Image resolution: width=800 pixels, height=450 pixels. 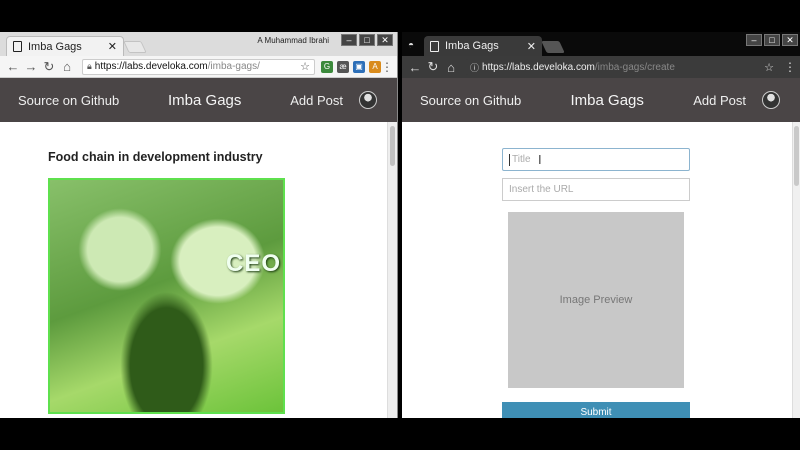 What do you see at coordinates (359, 66) in the screenshot?
I see `extension-icon: ▣` at bounding box center [359, 66].